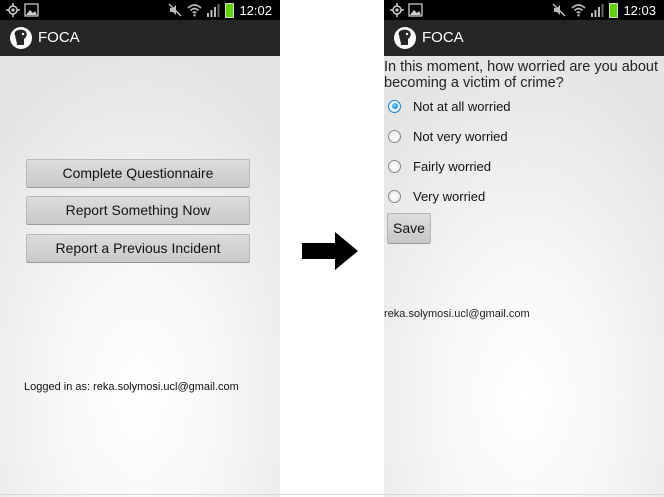  I want to click on user-email-label: reka.solymosi.ucl@gmail.com, so click(457, 314).